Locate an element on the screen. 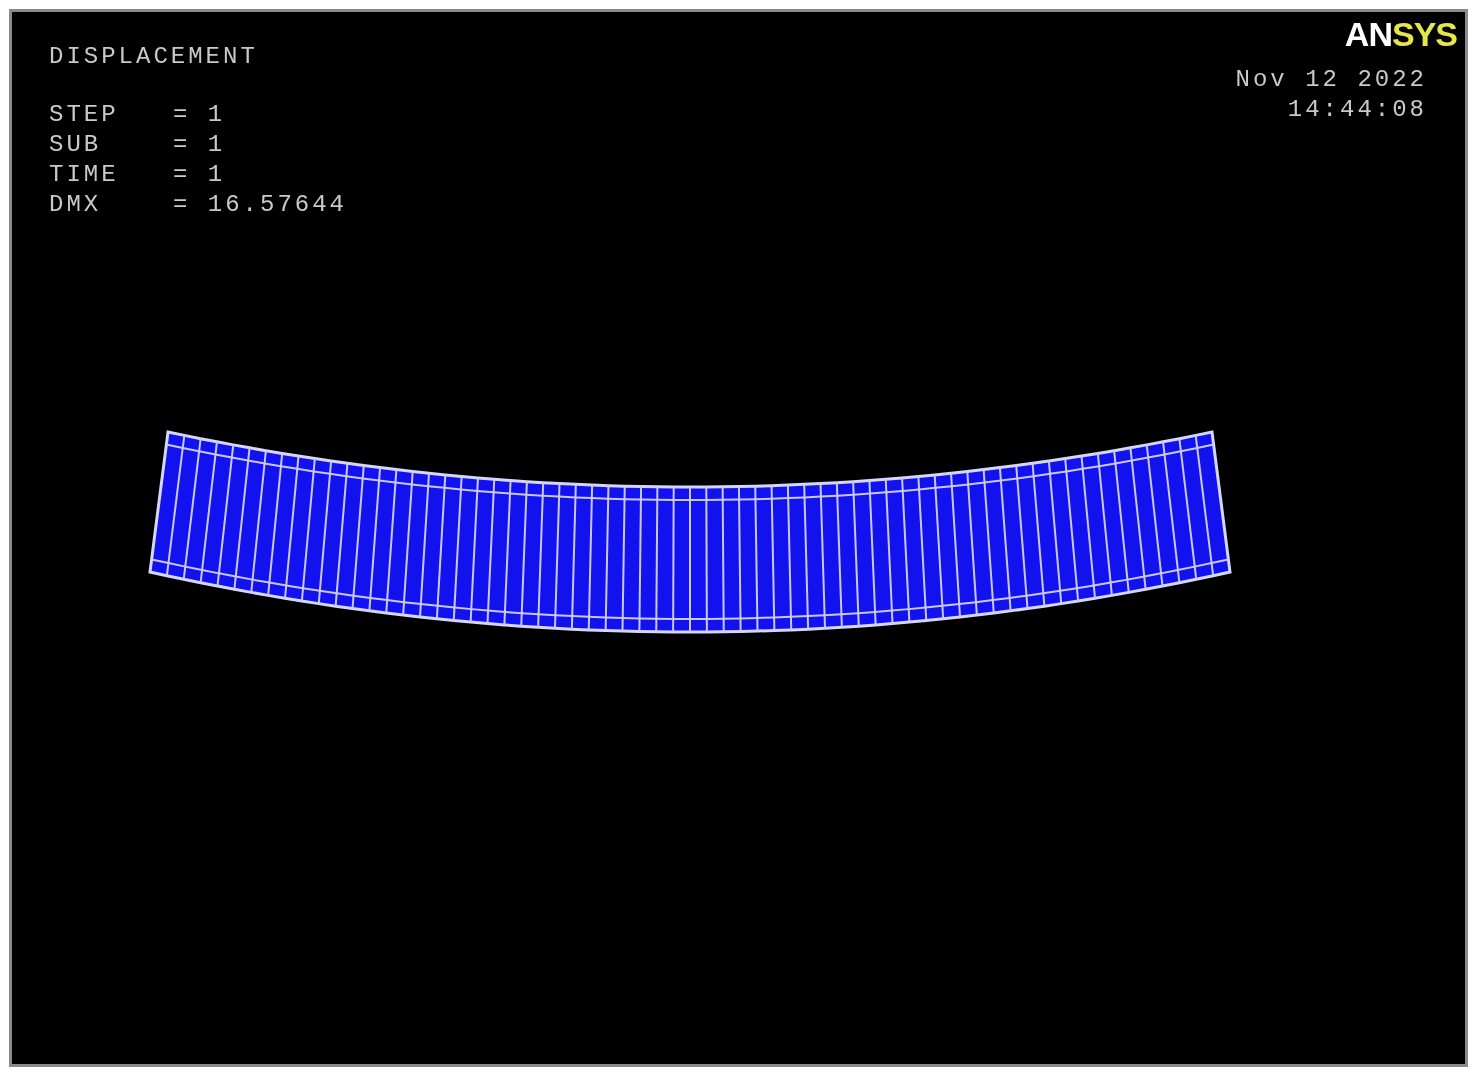  result-label: DMX is located at coordinates (76, 205).